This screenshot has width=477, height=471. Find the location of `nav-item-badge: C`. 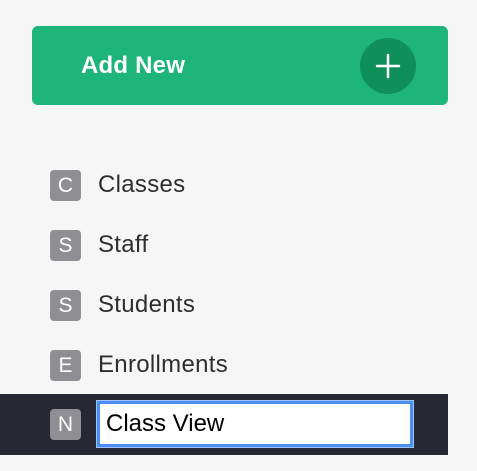

nav-item-badge: C is located at coordinates (65, 185).